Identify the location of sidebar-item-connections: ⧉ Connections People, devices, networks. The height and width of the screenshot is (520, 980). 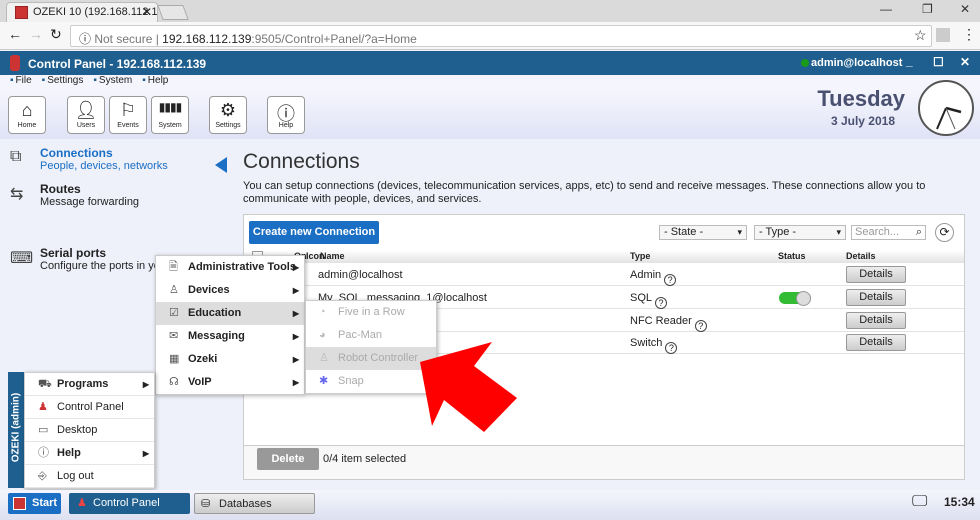
(89, 159).